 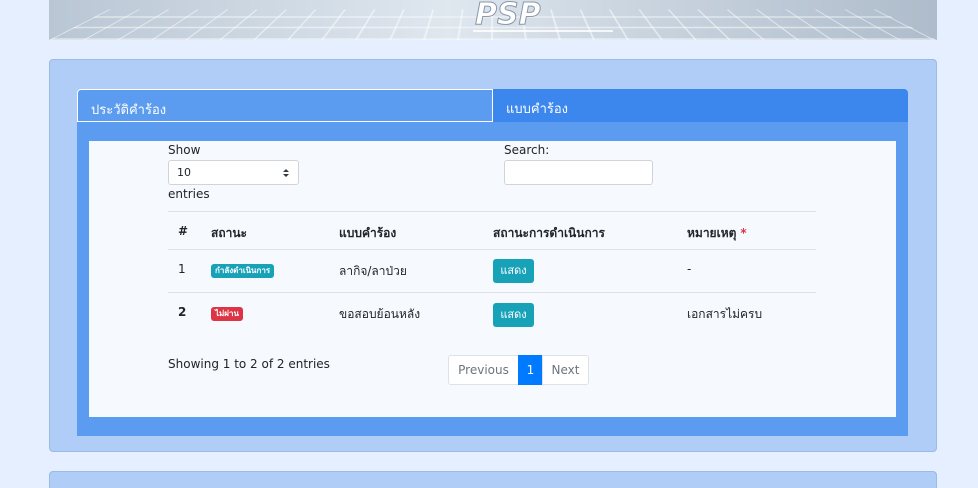 What do you see at coordinates (743, 233) in the screenshot?
I see `required-mark: *` at bounding box center [743, 233].